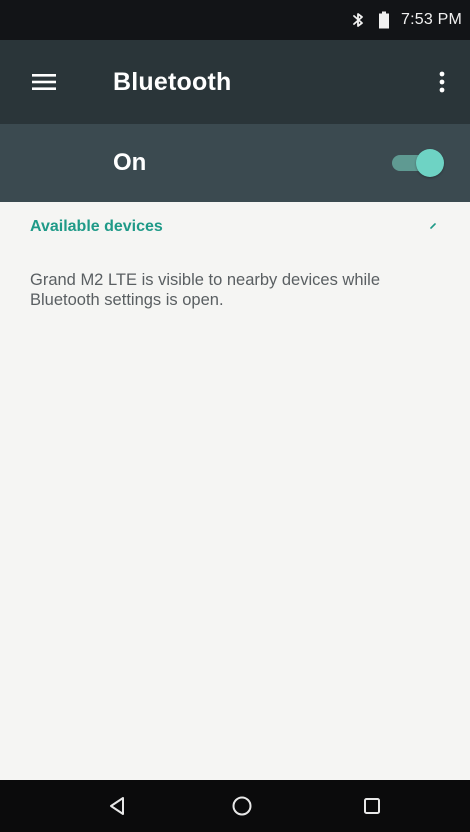 The width and height of the screenshot is (470, 832). I want to click on status-bar: 7:53 PM, so click(235, 20).